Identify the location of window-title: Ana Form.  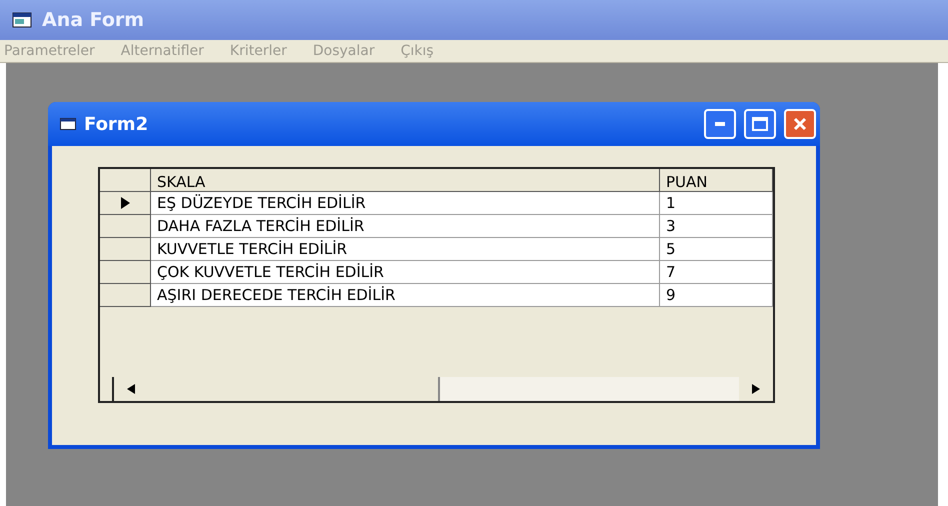
(93, 20).